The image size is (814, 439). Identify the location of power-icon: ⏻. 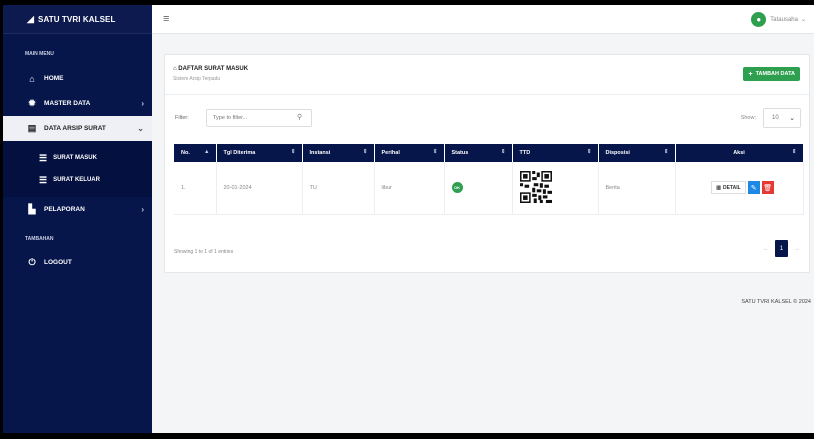
(32, 262).